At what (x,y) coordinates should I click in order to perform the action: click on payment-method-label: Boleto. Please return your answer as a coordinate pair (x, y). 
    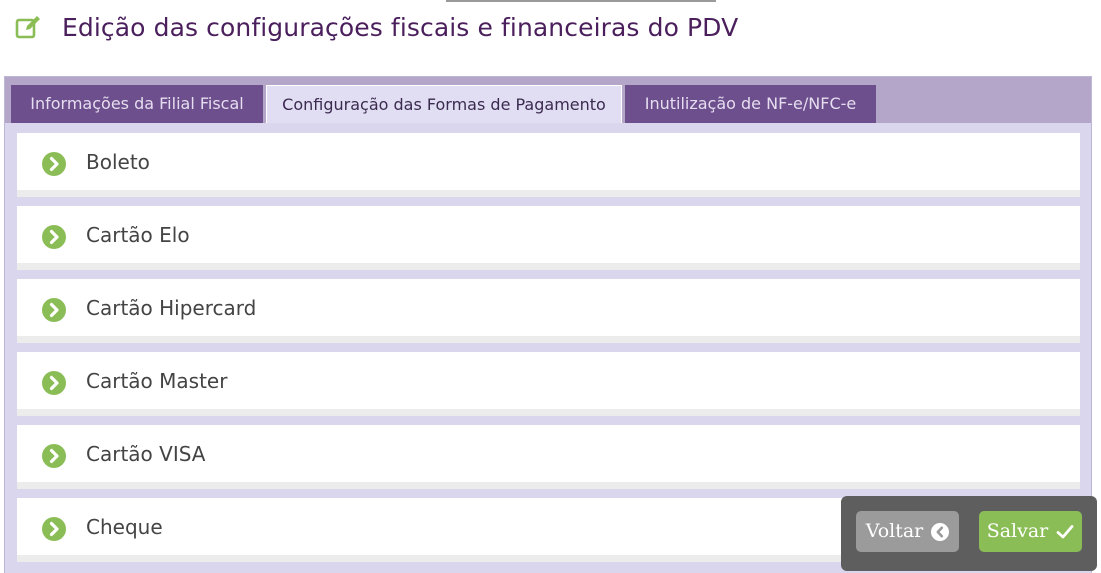
    Looking at the image, I should click on (118, 162).